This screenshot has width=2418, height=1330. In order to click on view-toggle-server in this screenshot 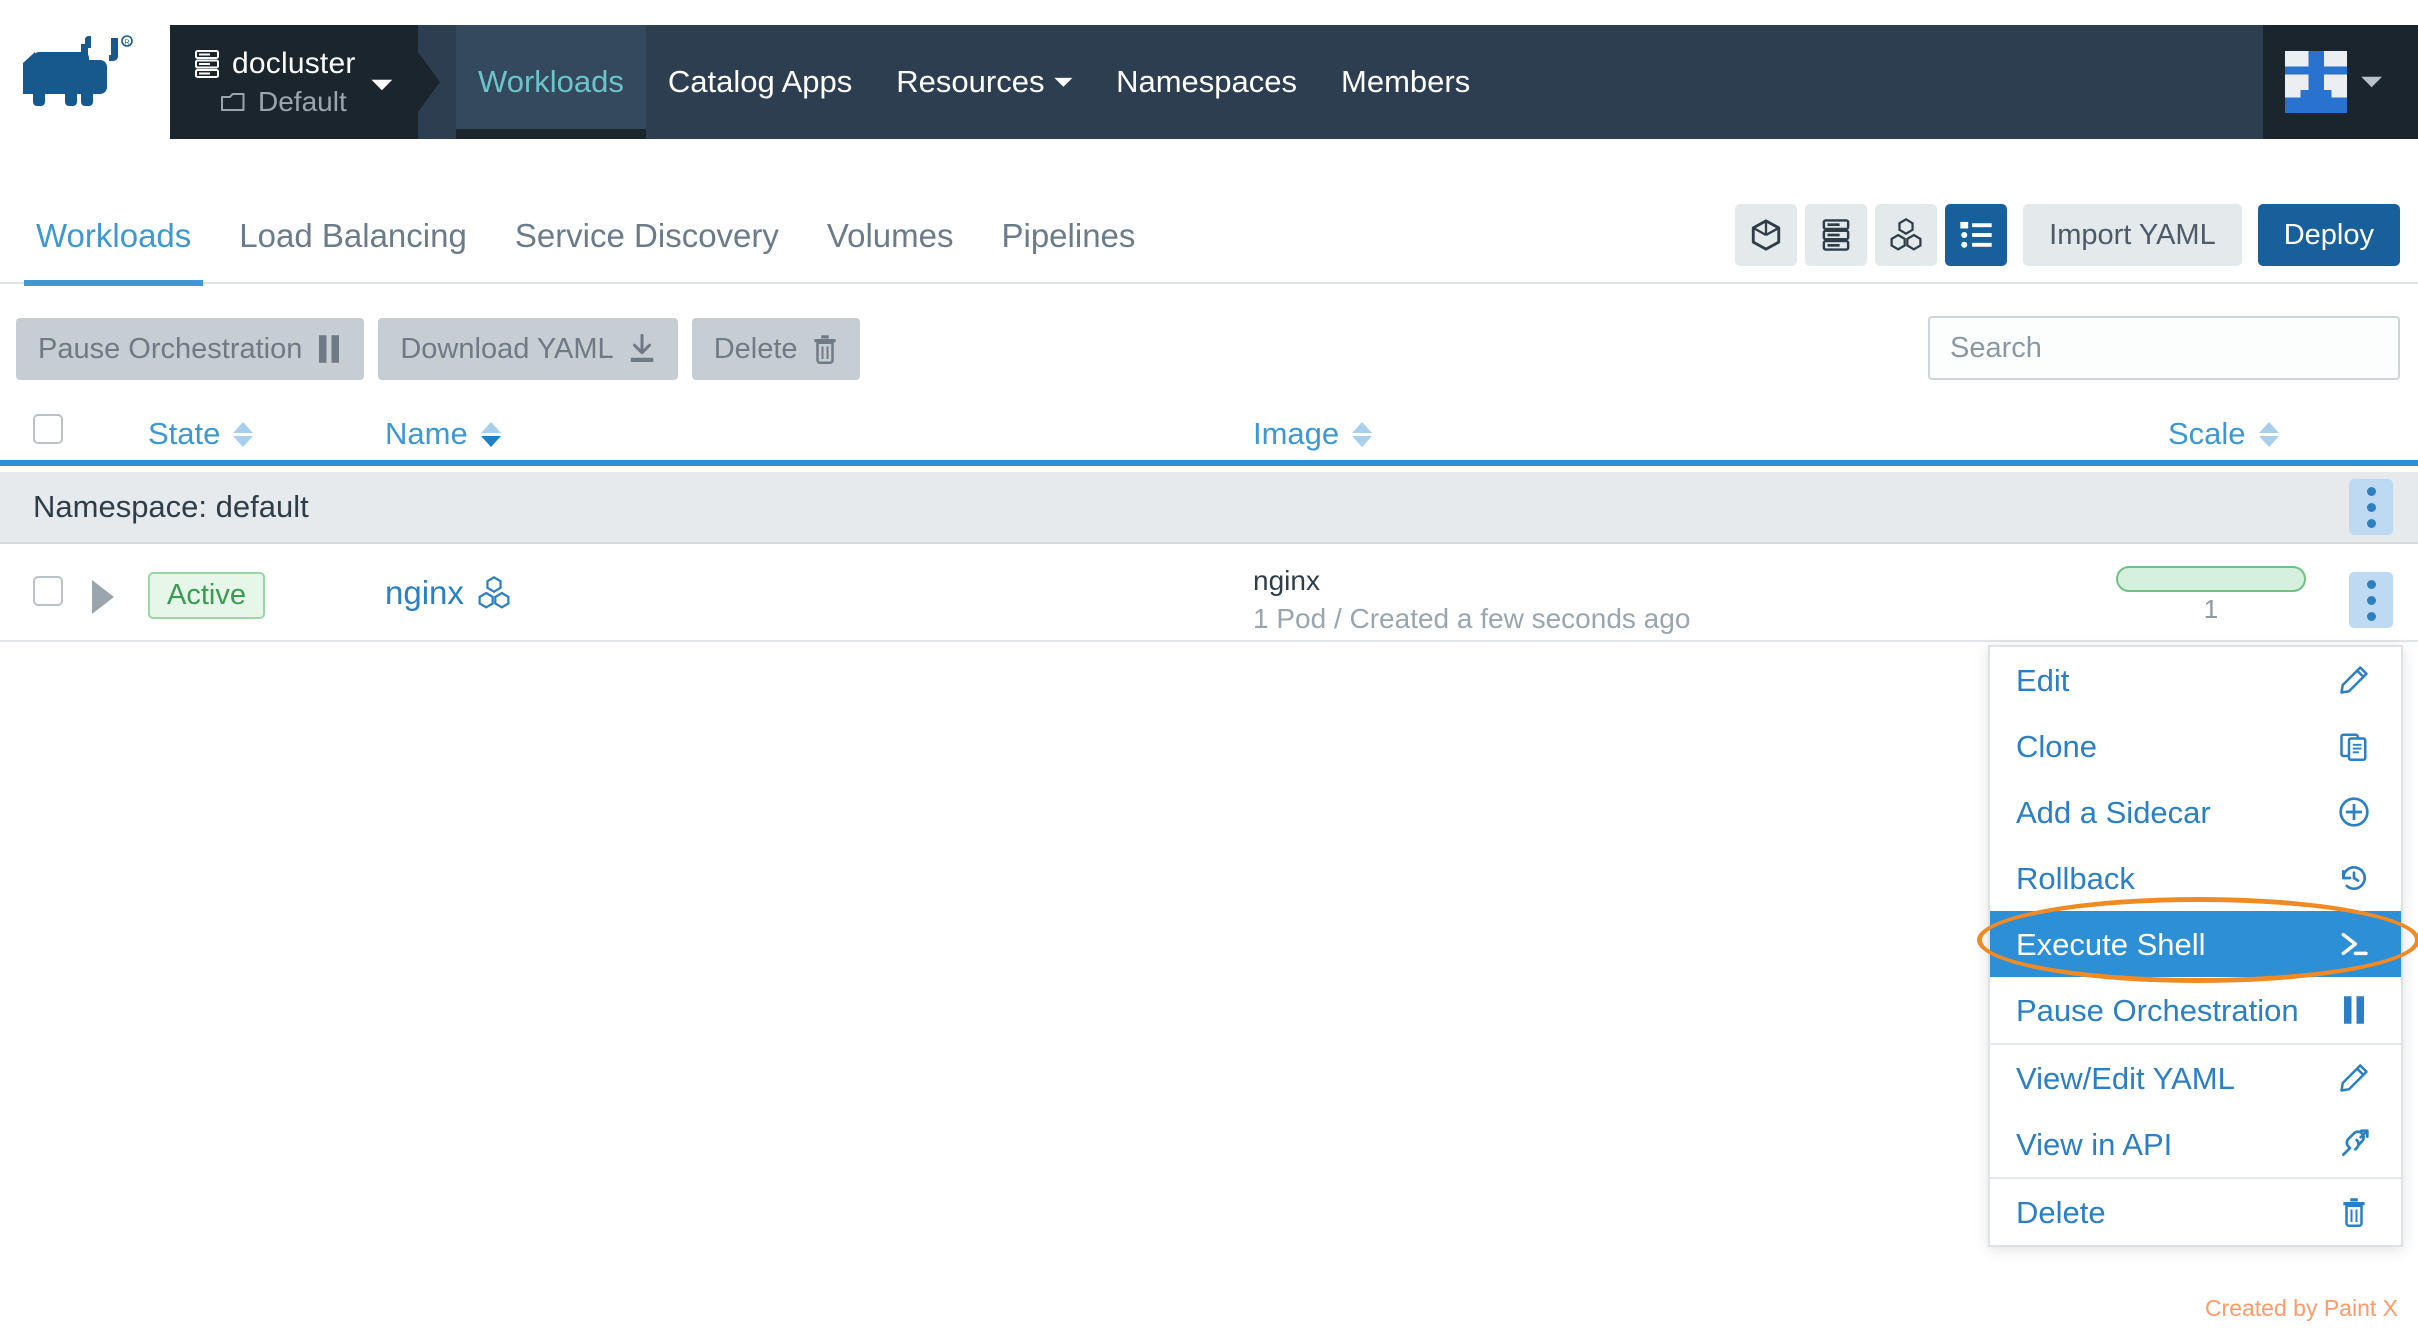, I will do `click(1836, 235)`.